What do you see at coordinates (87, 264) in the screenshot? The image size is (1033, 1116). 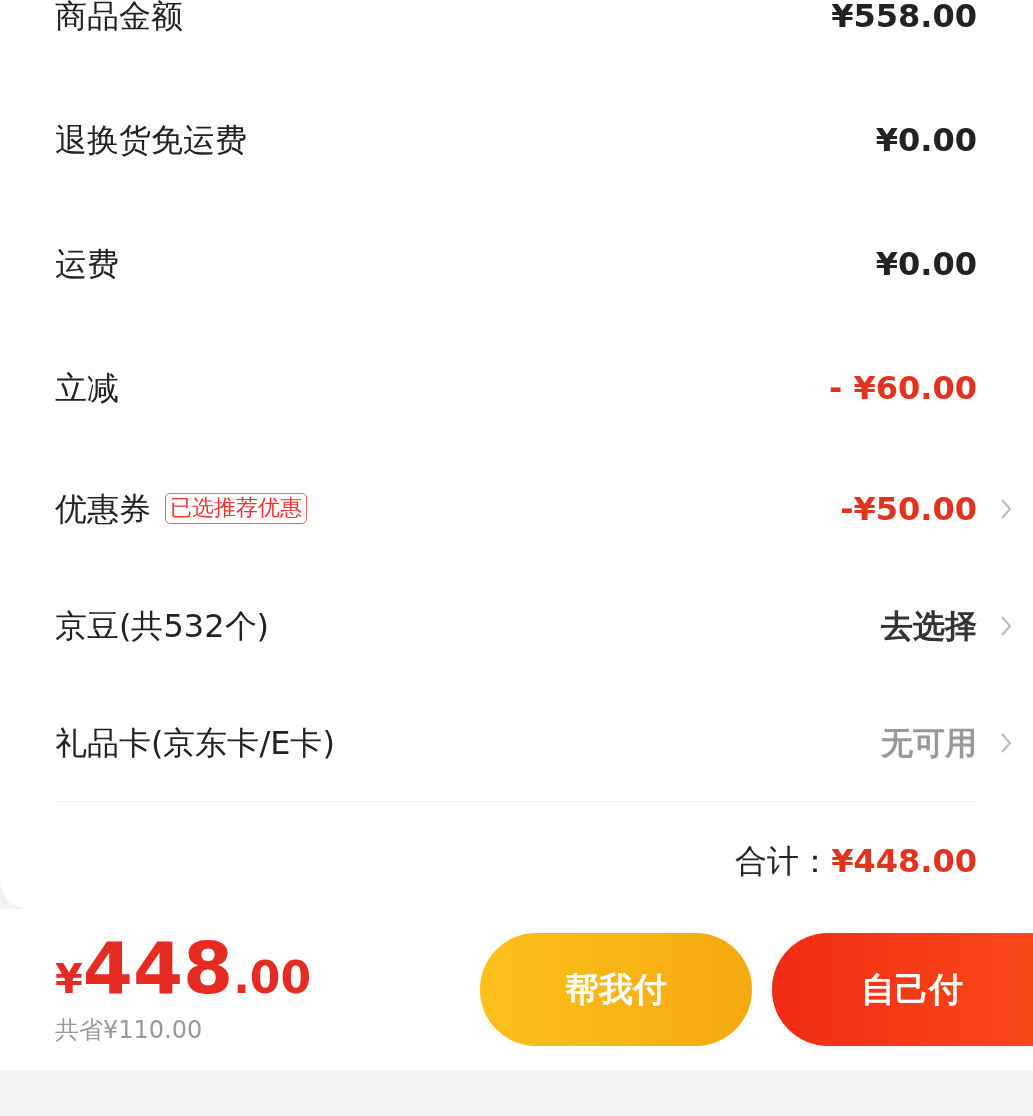 I see `row-label: 运费` at bounding box center [87, 264].